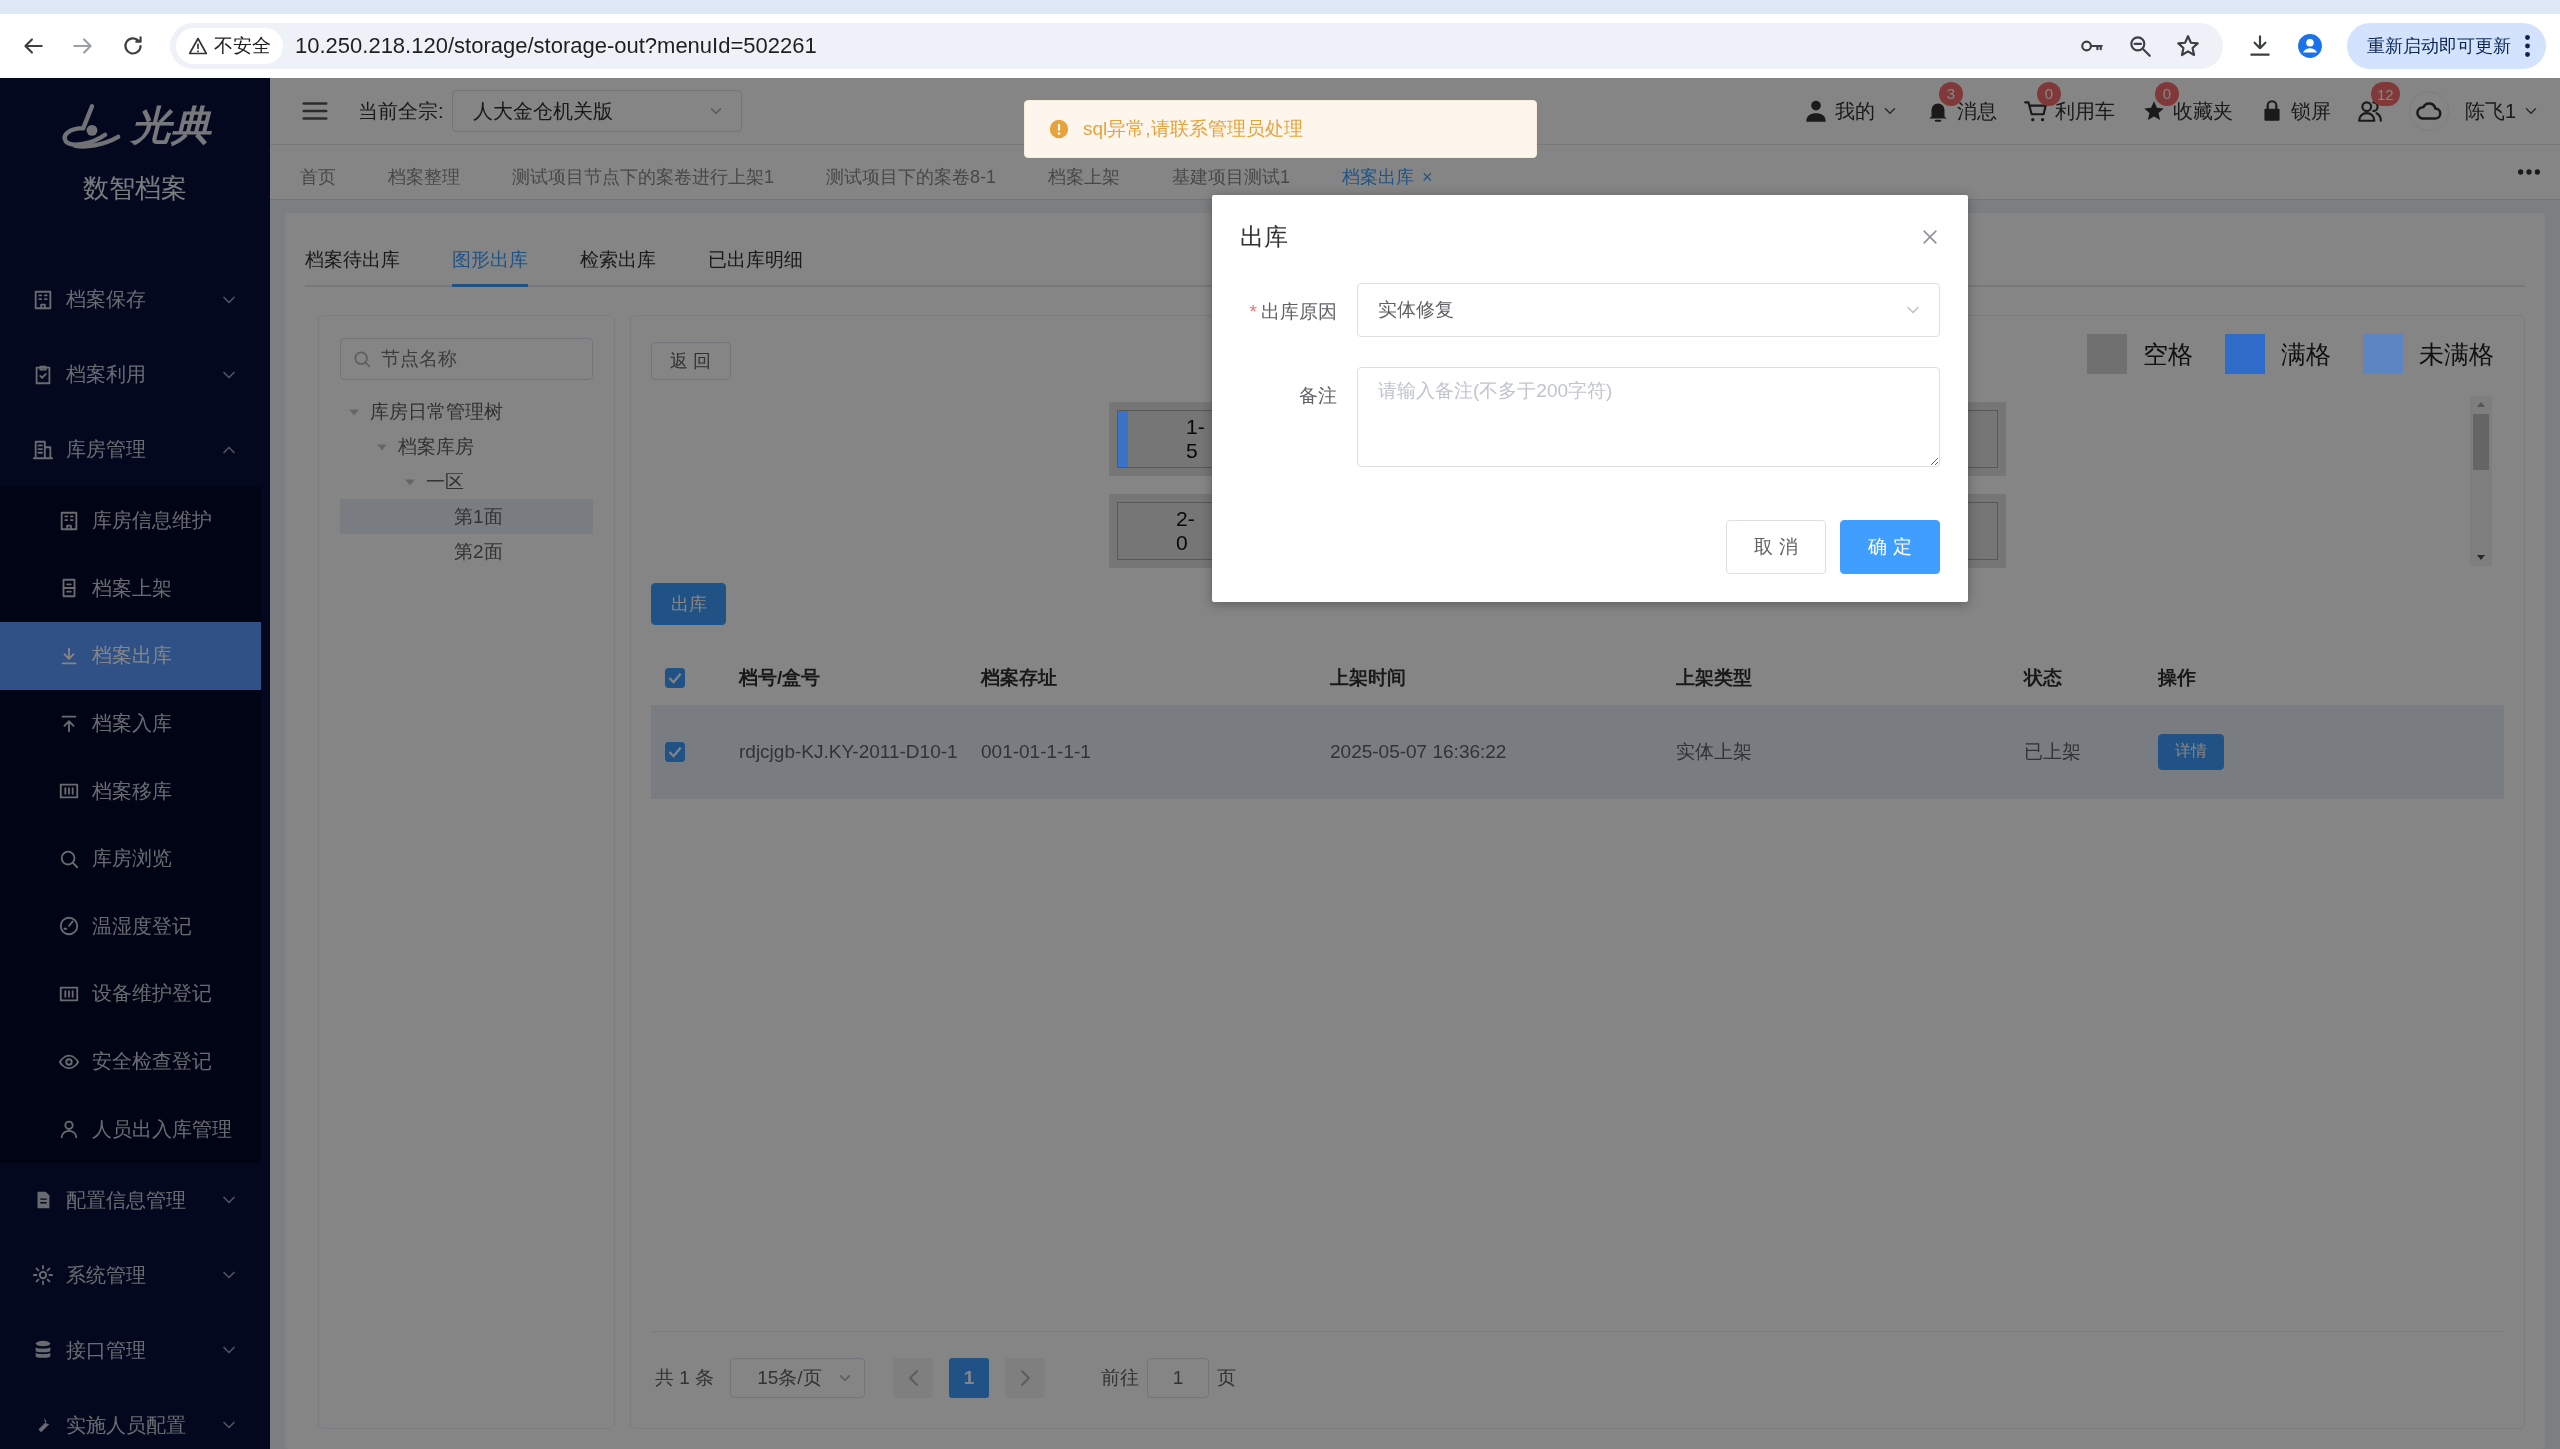 The width and height of the screenshot is (2560, 1449). I want to click on address-bar: 不安全 10.250.218.120/storage/storage-out?menuId=502261, so click(1196, 46).